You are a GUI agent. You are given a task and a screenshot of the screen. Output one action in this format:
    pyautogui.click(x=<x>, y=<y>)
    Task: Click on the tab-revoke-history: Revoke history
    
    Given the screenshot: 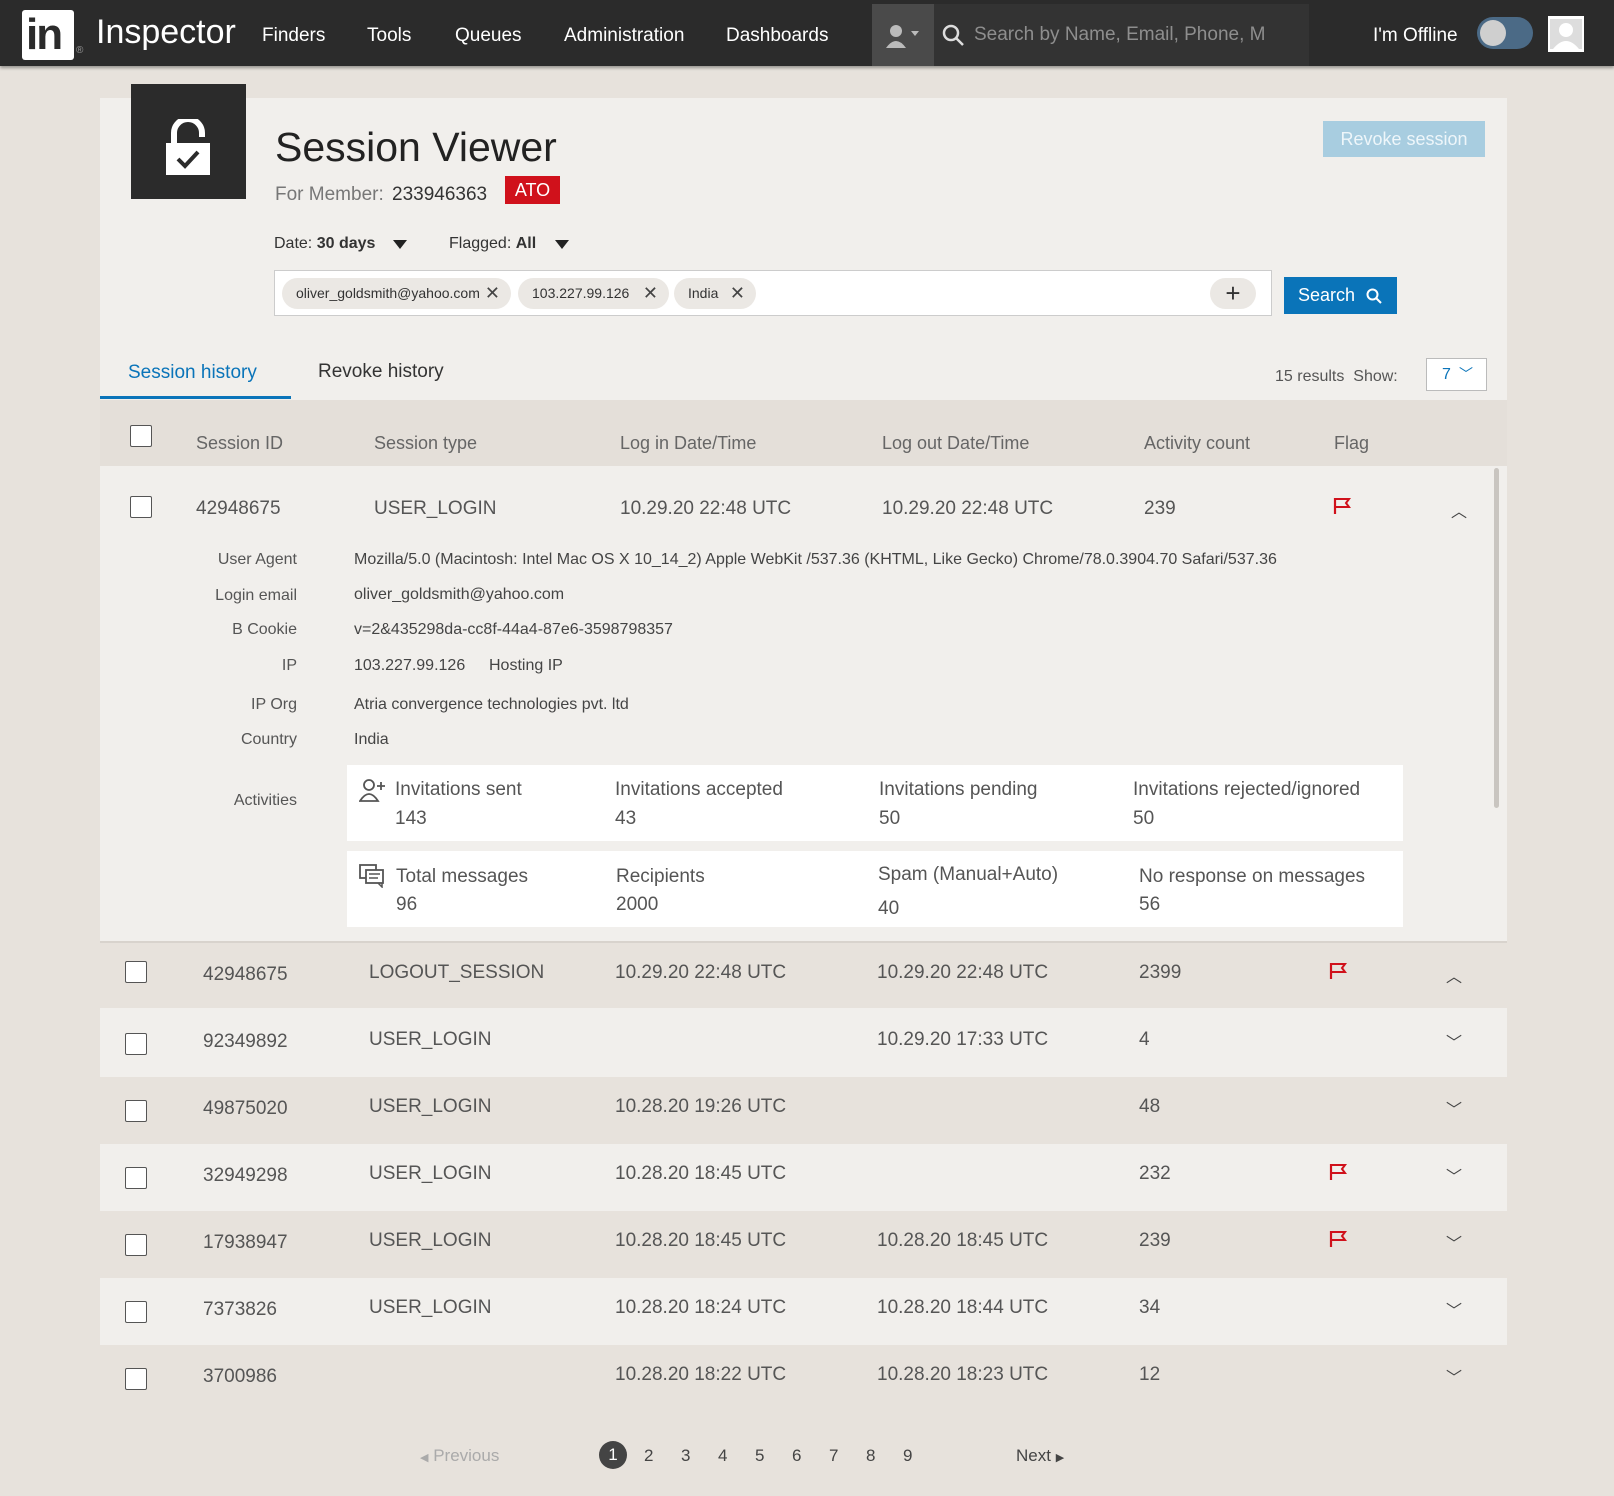 What is the action you would take?
    pyautogui.click(x=381, y=372)
    